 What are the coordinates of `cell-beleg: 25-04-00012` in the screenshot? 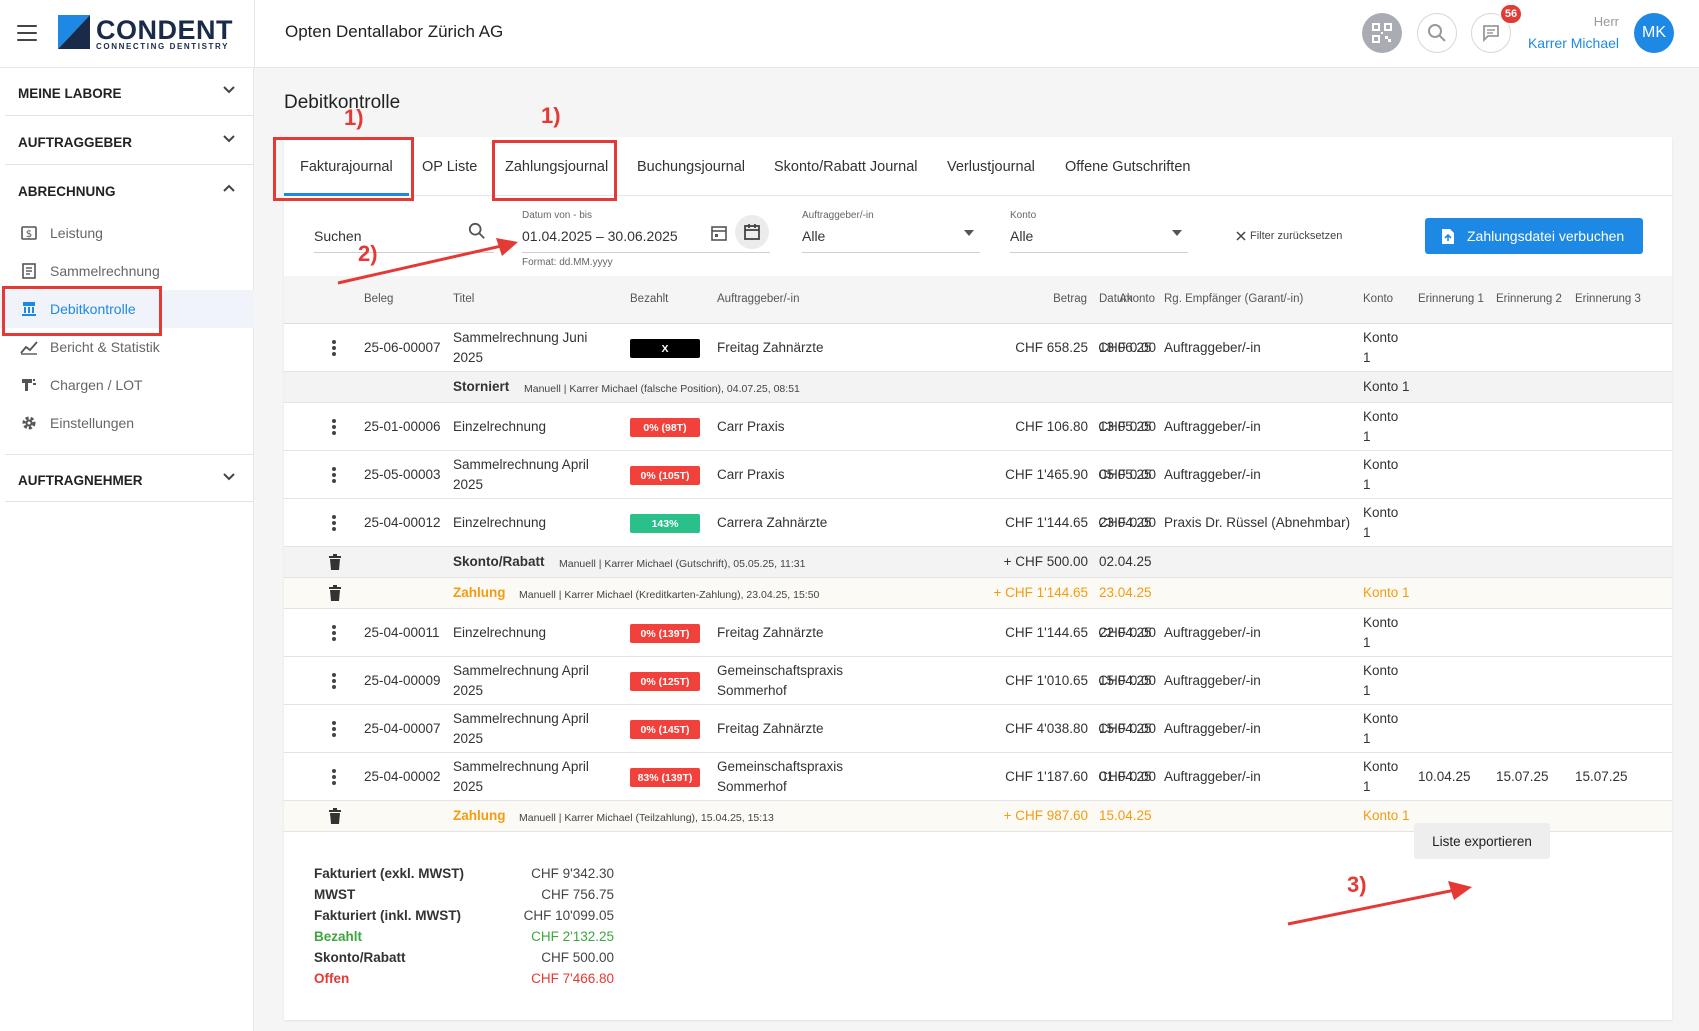 It's located at (402, 522).